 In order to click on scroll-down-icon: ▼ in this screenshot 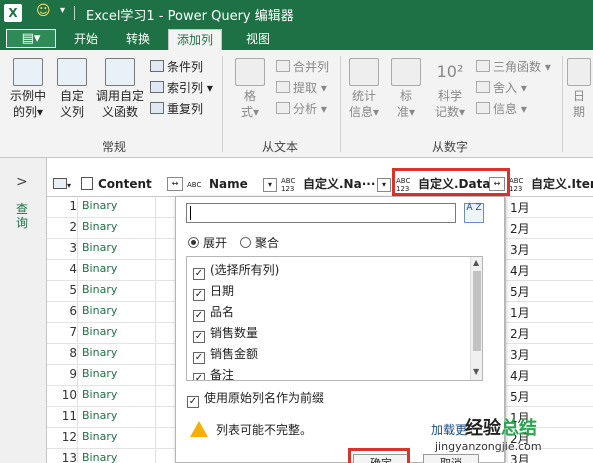, I will do `click(476, 371)`.